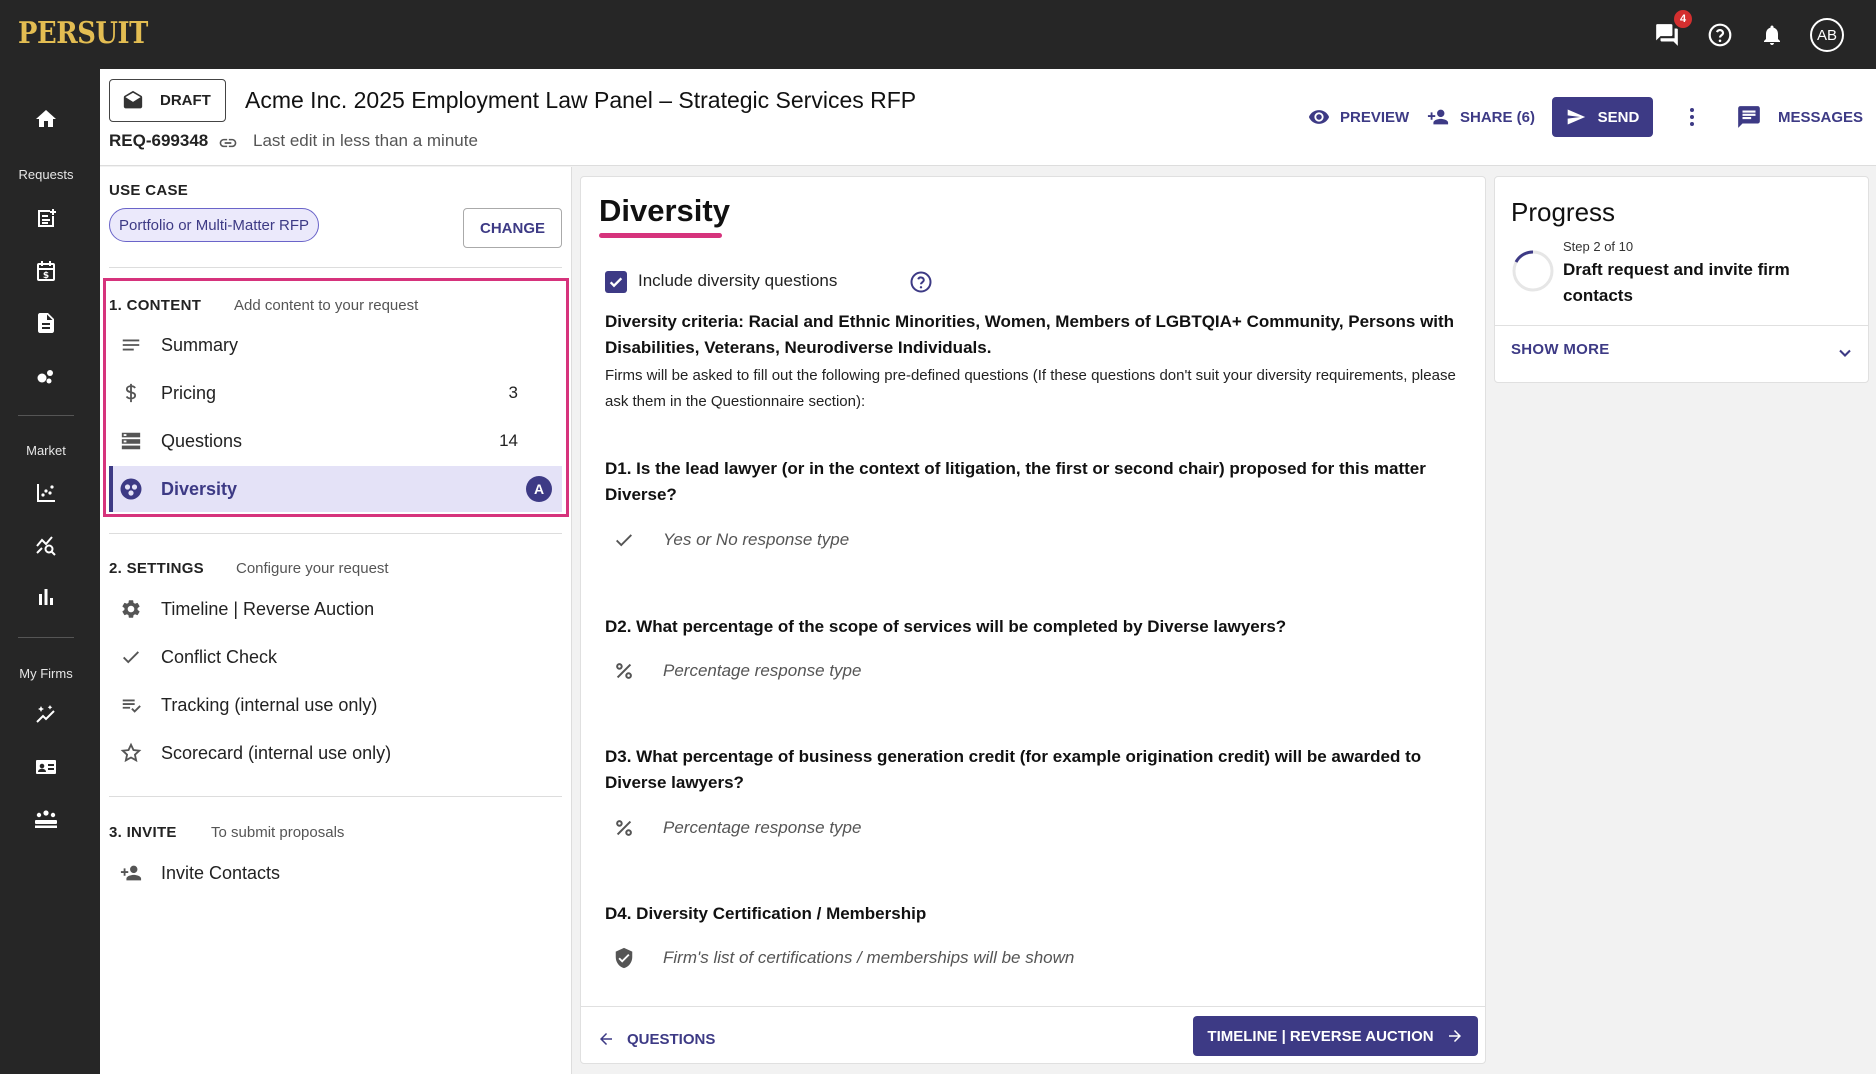 This screenshot has height=1074, width=1876. Describe the element at coordinates (221, 872) in the screenshot. I see `sidebar-item-label: Invite Contacts` at that location.